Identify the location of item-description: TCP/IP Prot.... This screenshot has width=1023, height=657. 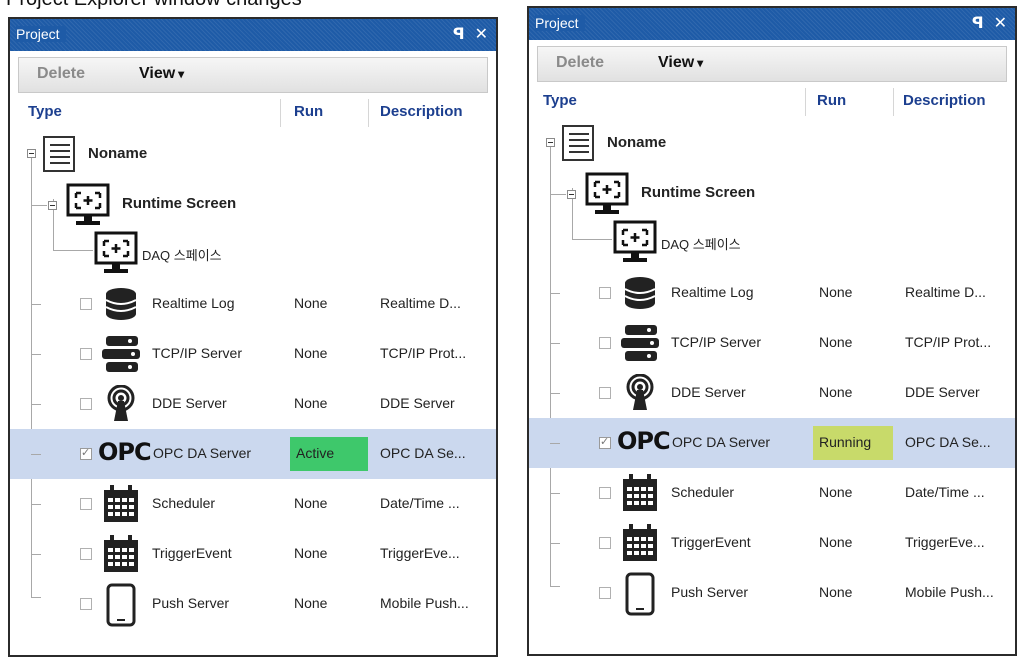
(948, 342).